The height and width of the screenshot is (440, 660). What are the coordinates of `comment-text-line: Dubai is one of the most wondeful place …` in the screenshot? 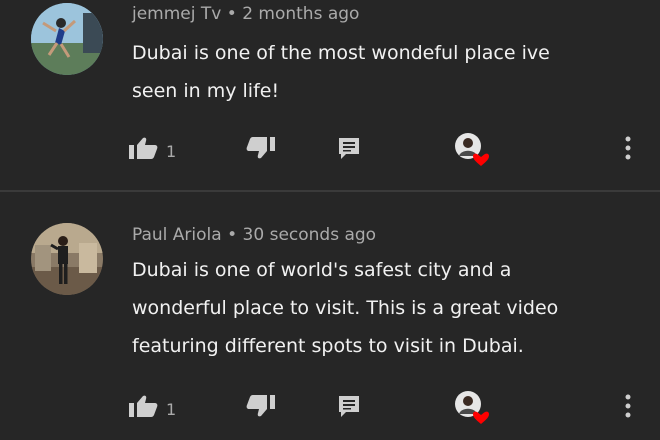 It's located at (341, 53).